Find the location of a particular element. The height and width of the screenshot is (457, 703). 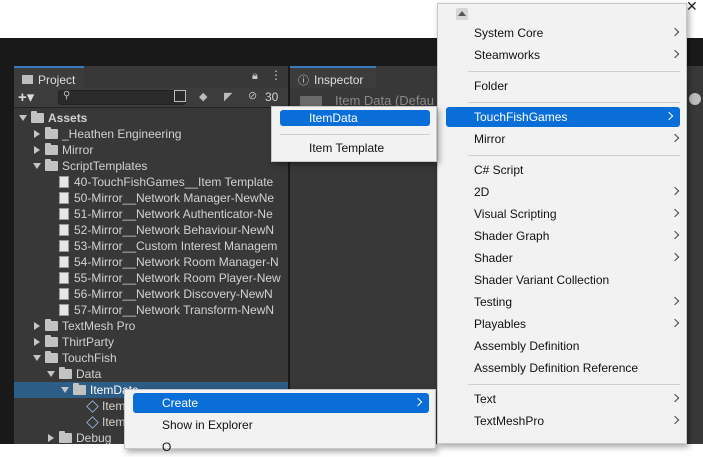

tree-item-label: TextMesh Pro is located at coordinates (99, 326).